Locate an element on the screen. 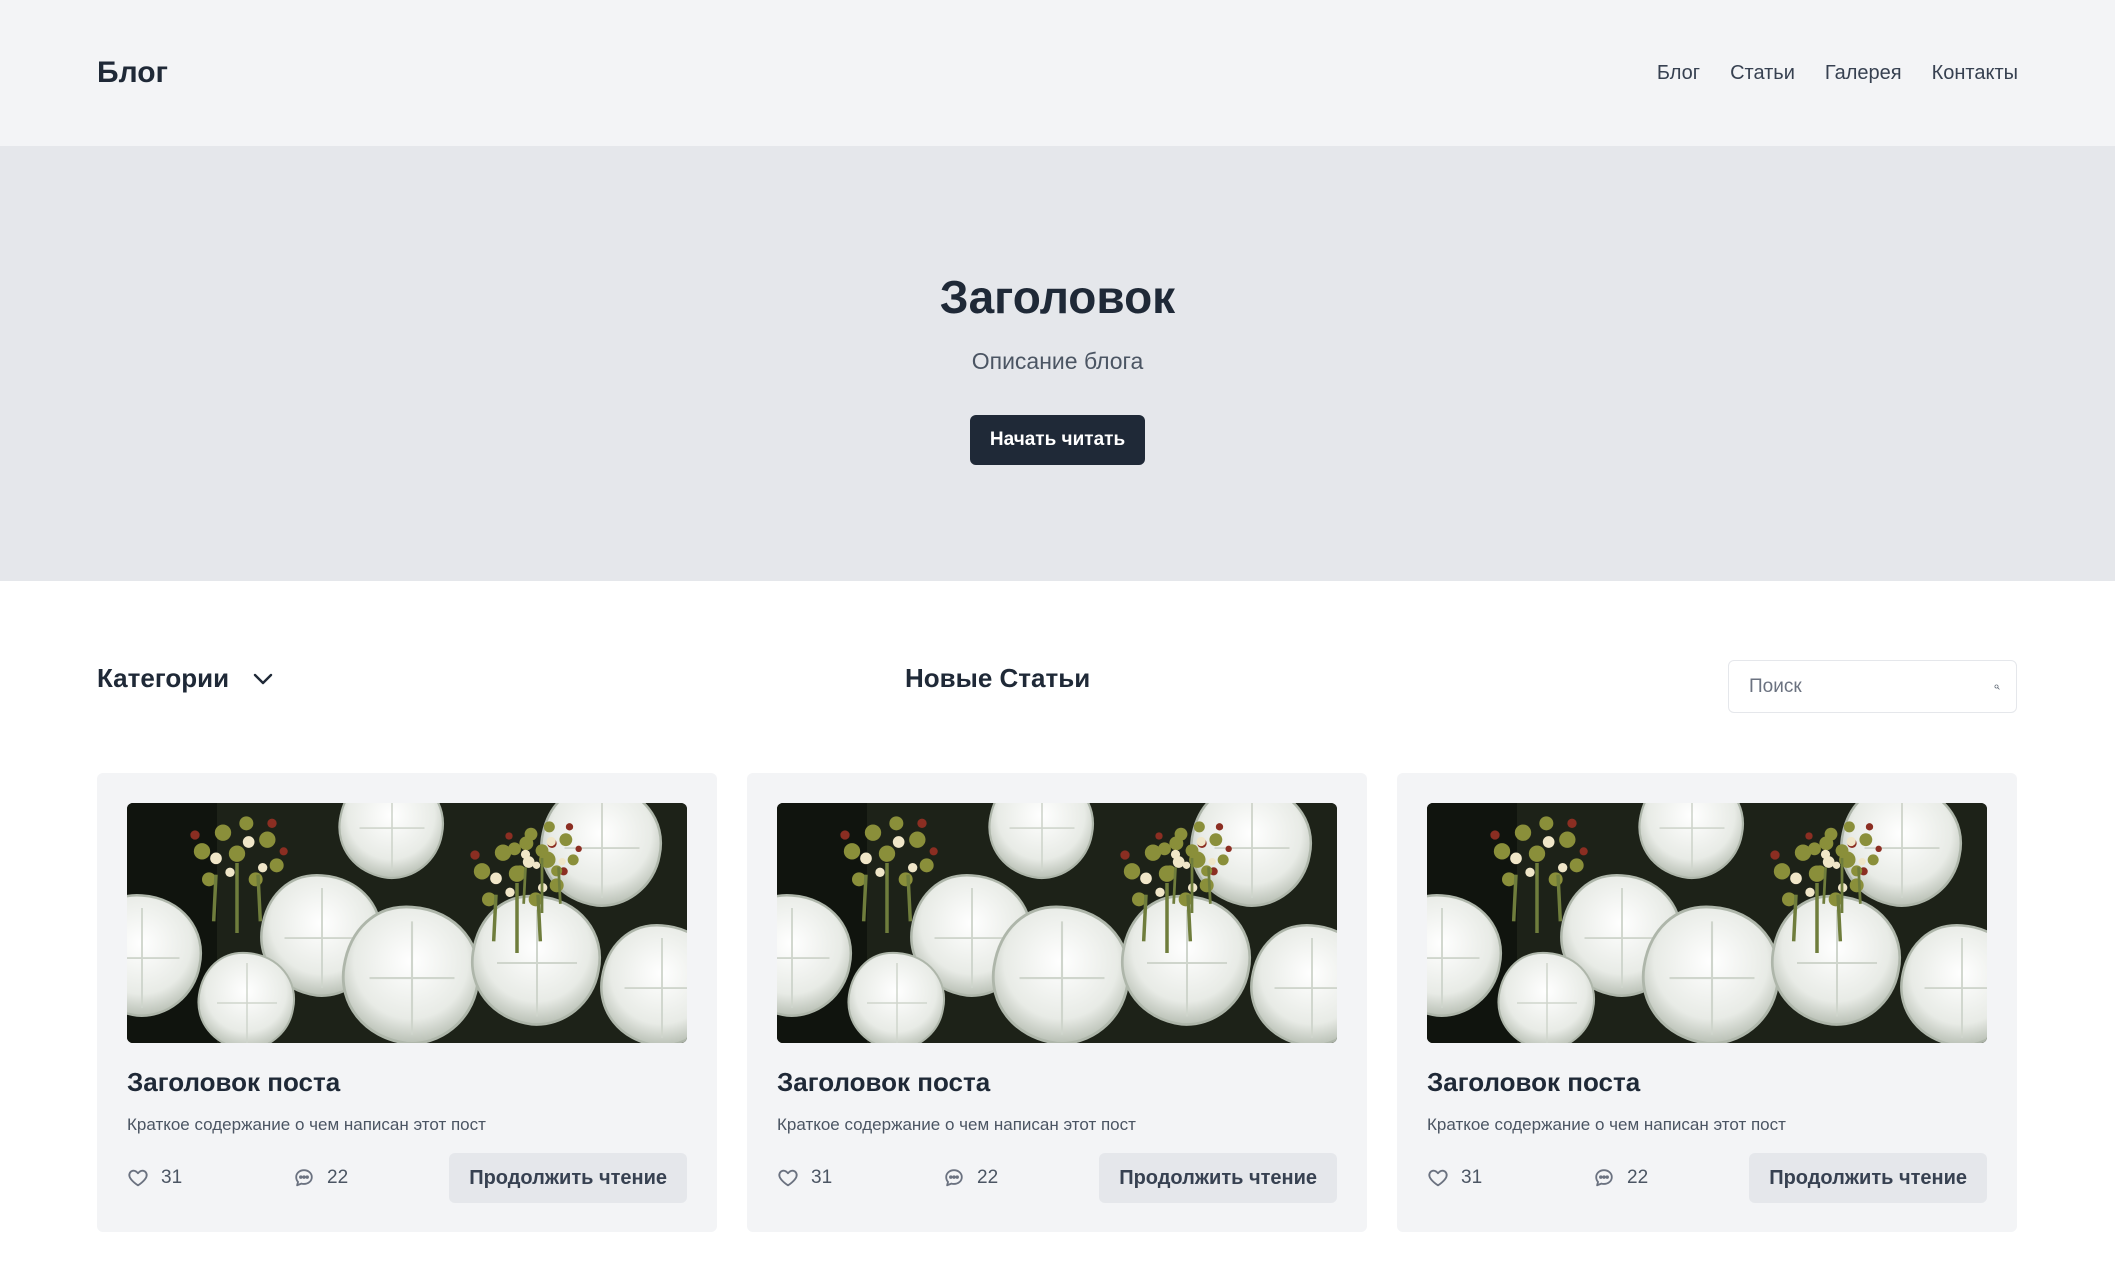 The image size is (2115, 1266). search-box is located at coordinates (1872, 686).